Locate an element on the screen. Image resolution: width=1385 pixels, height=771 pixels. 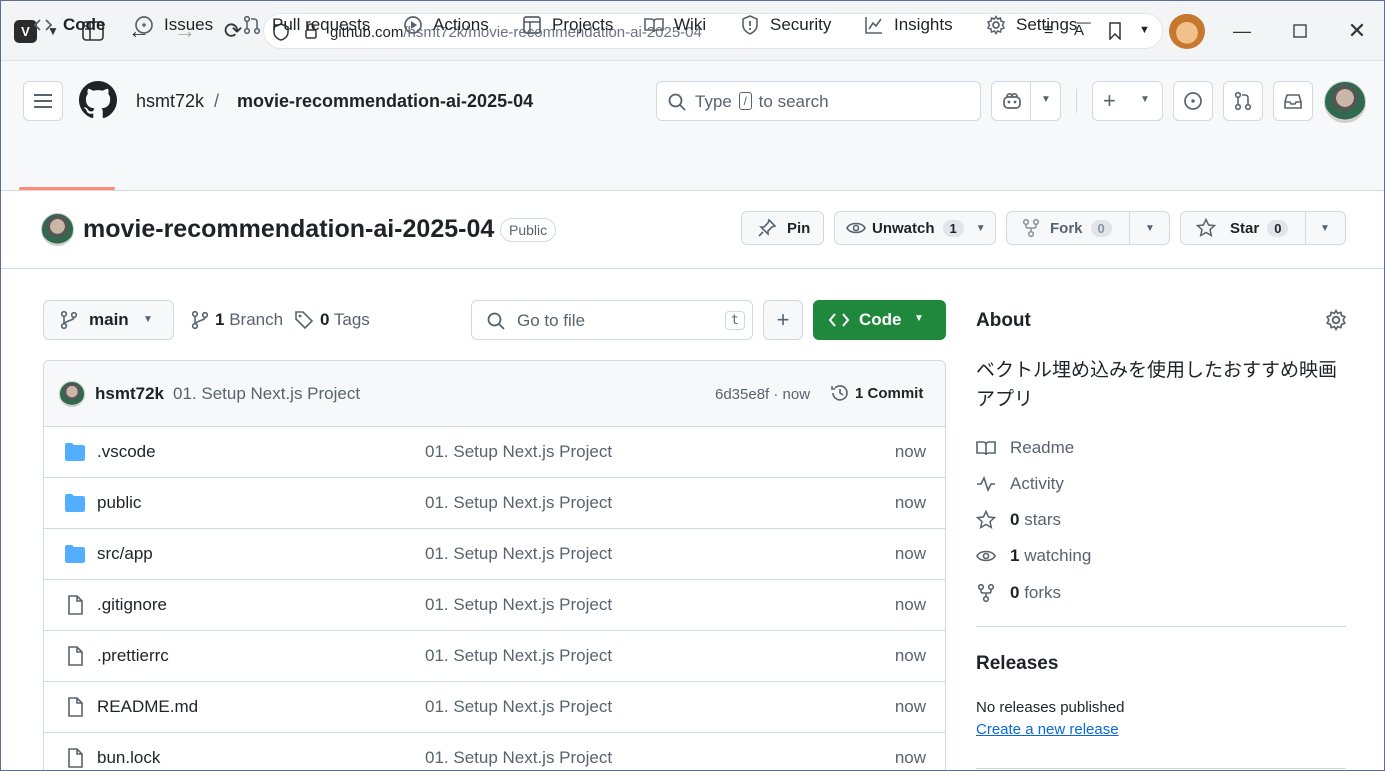
tab-insights: Insights is located at coordinates (908, 25).